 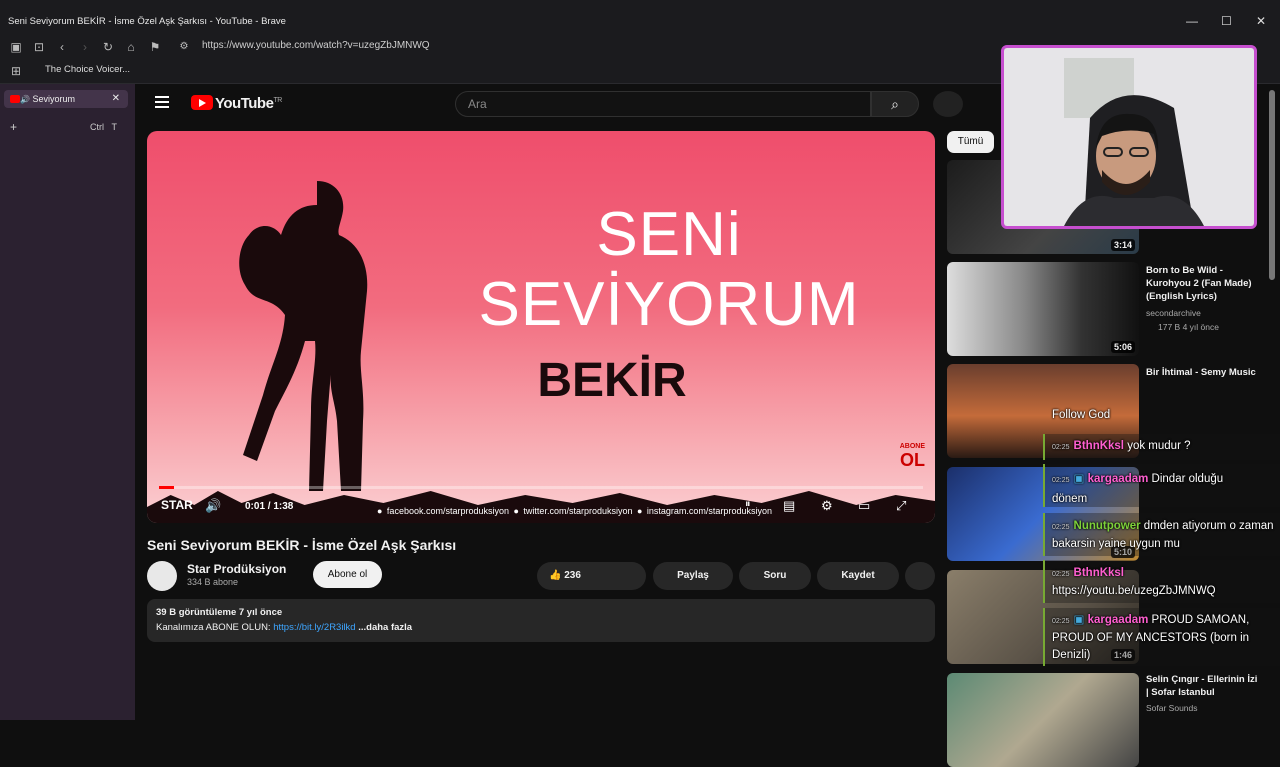 What do you see at coordinates (789, 506) in the screenshot?
I see `subtitles-icon: ▤` at bounding box center [789, 506].